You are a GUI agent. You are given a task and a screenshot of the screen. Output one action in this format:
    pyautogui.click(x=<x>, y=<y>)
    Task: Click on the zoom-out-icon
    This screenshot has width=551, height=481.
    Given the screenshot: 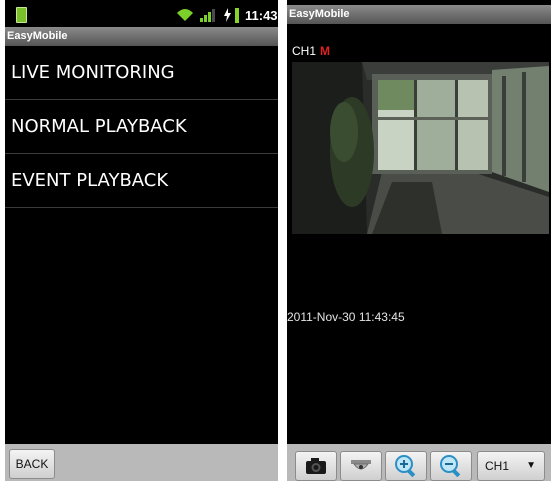 What is the action you would take?
    pyautogui.click(x=450, y=466)
    